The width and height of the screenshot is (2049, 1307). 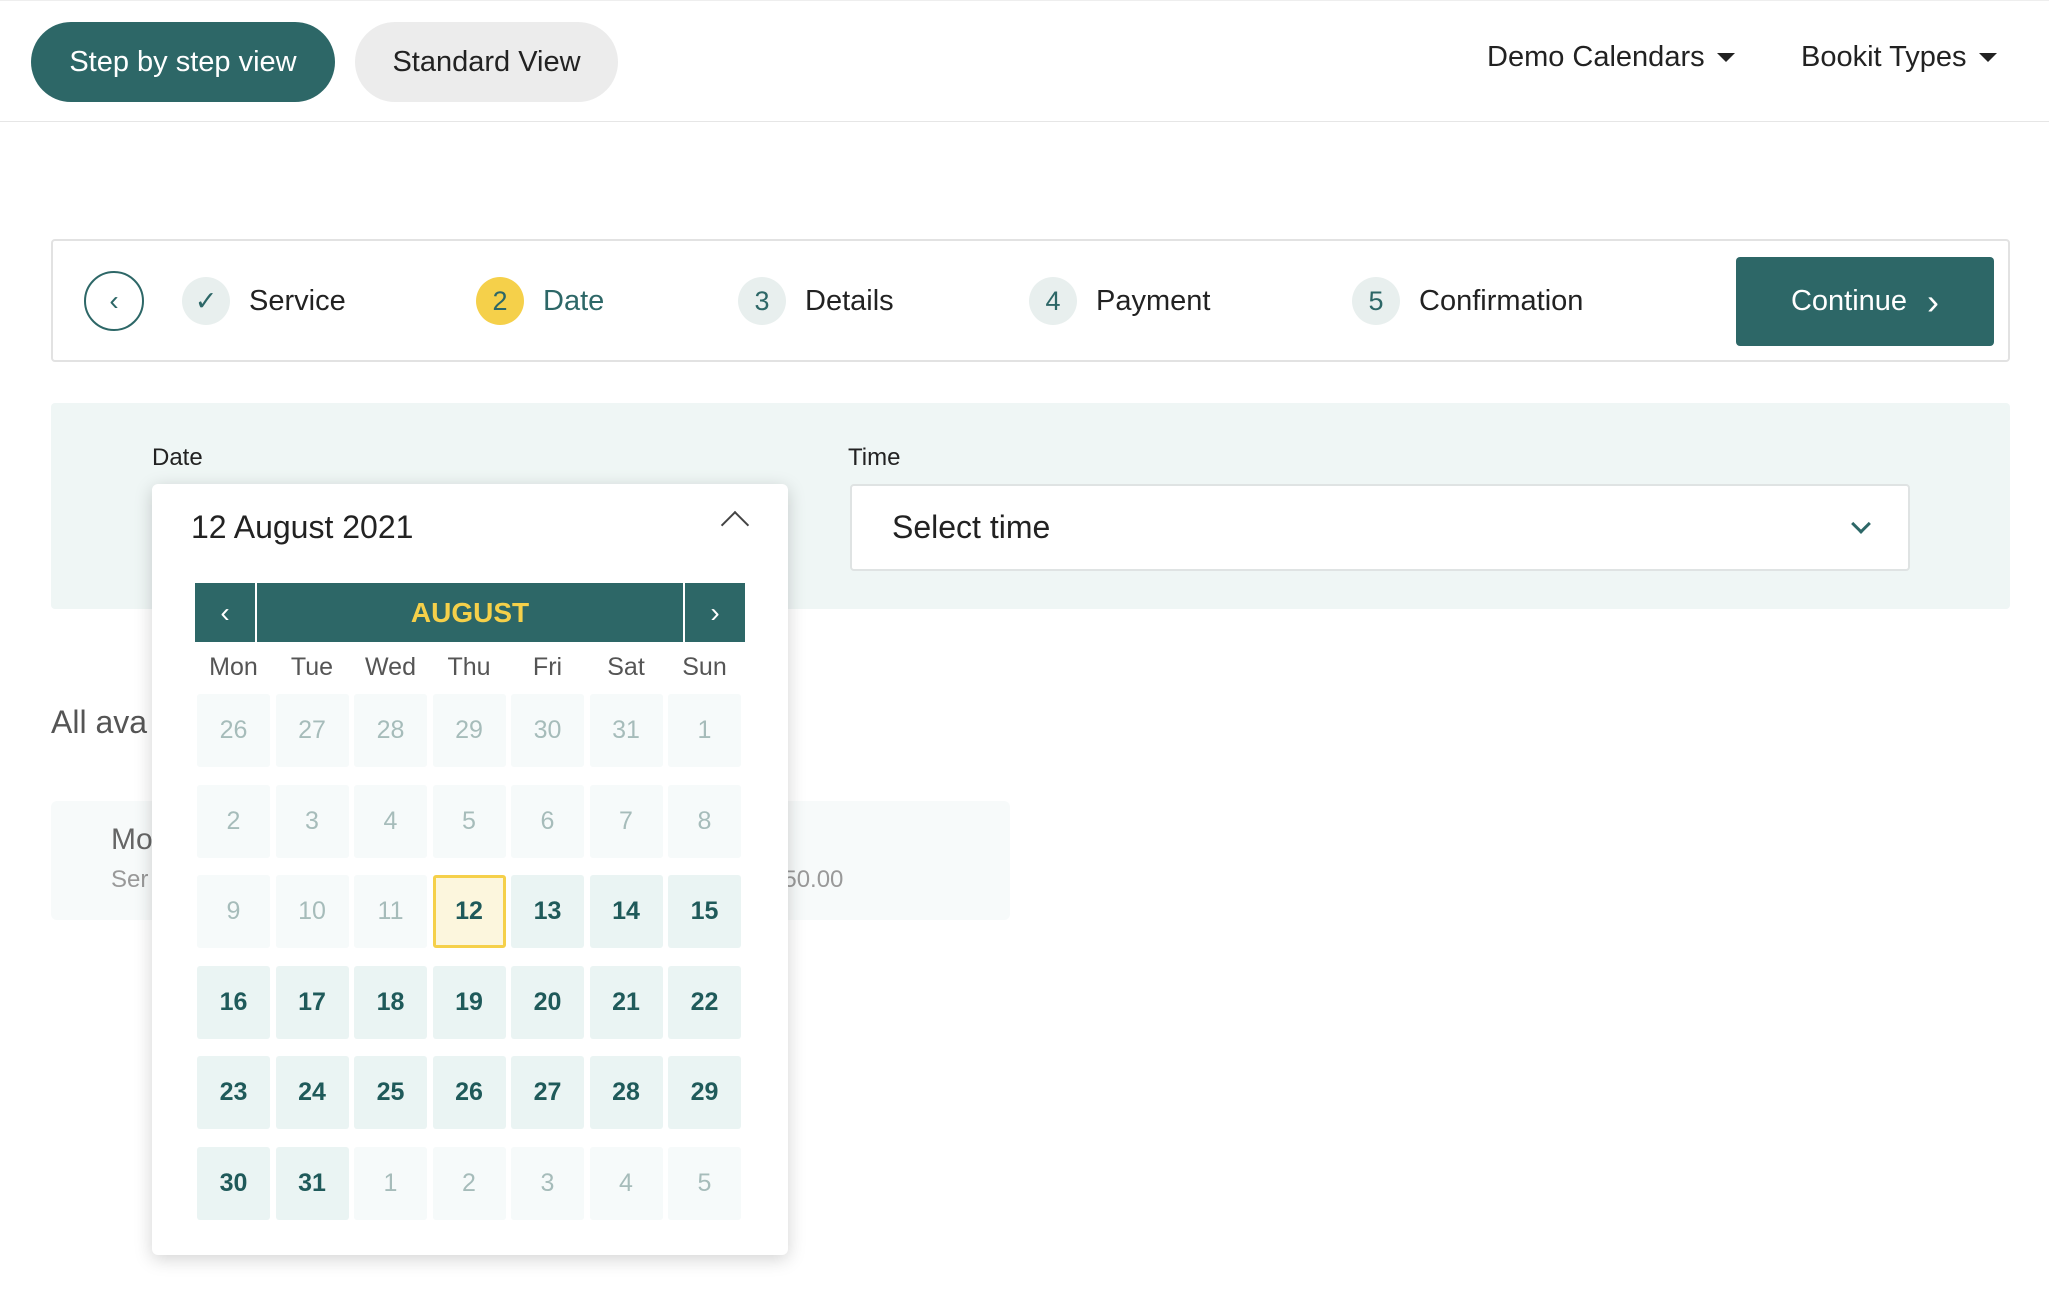 I want to click on time-select: Select time, so click(x=1380, y=527).